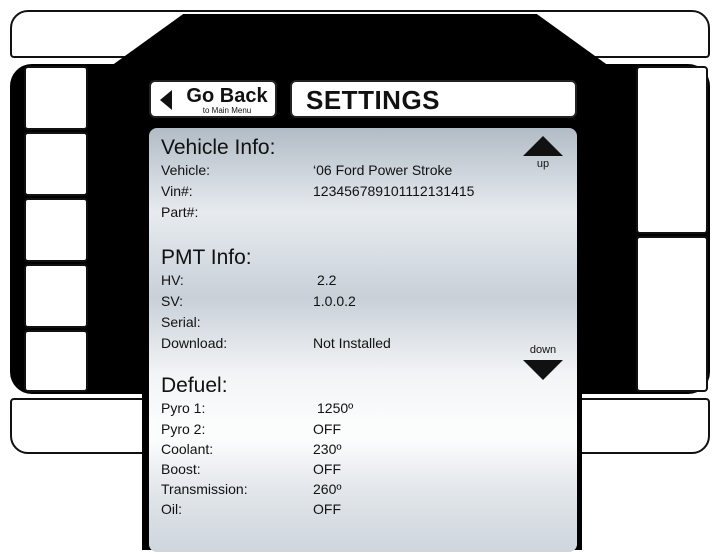 Image resolution: width=720 pixels, height=554 pixels. I want to click on section-heading-vehicle-info: Vehicle Info:, so click(218, 147).